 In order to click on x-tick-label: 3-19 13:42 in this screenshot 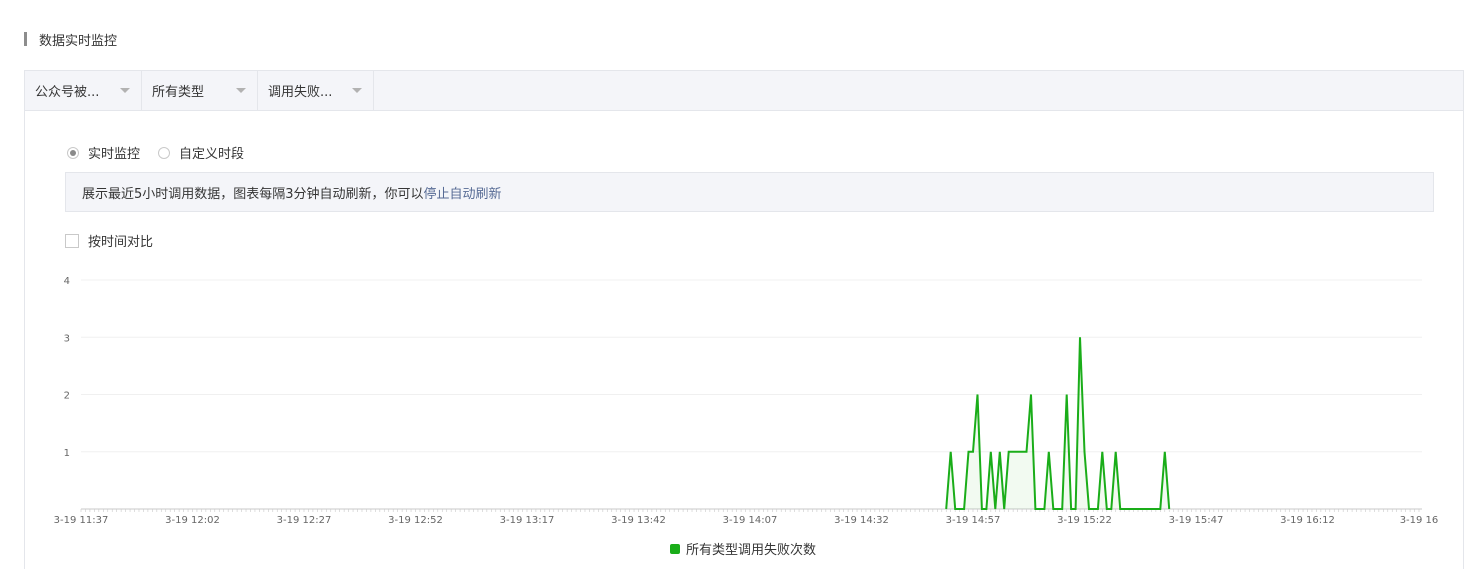, I will do `click(638, 520)`.